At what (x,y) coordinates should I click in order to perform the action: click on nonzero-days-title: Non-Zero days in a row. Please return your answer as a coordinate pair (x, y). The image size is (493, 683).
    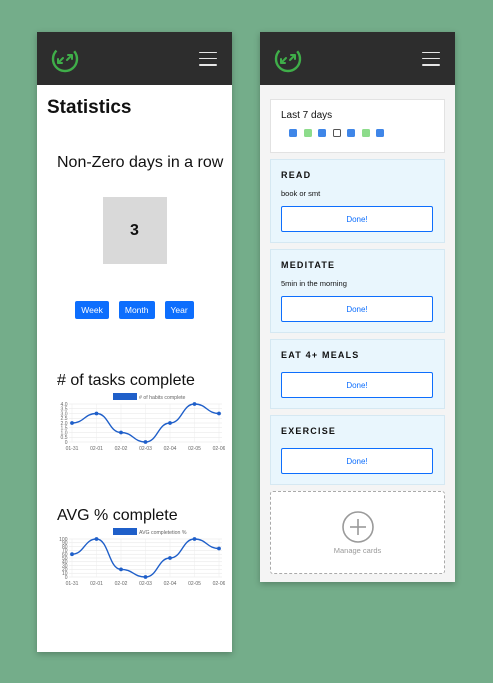
    Looking at the image, I should click on (140, 162).